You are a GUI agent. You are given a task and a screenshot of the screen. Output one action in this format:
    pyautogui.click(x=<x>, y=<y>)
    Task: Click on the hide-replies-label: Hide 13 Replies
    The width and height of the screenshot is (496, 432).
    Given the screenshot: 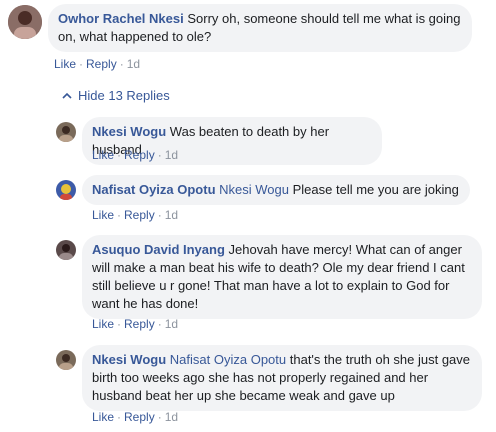 What is the action you would take?
    pyautogui.click(x=124, y=95)
    